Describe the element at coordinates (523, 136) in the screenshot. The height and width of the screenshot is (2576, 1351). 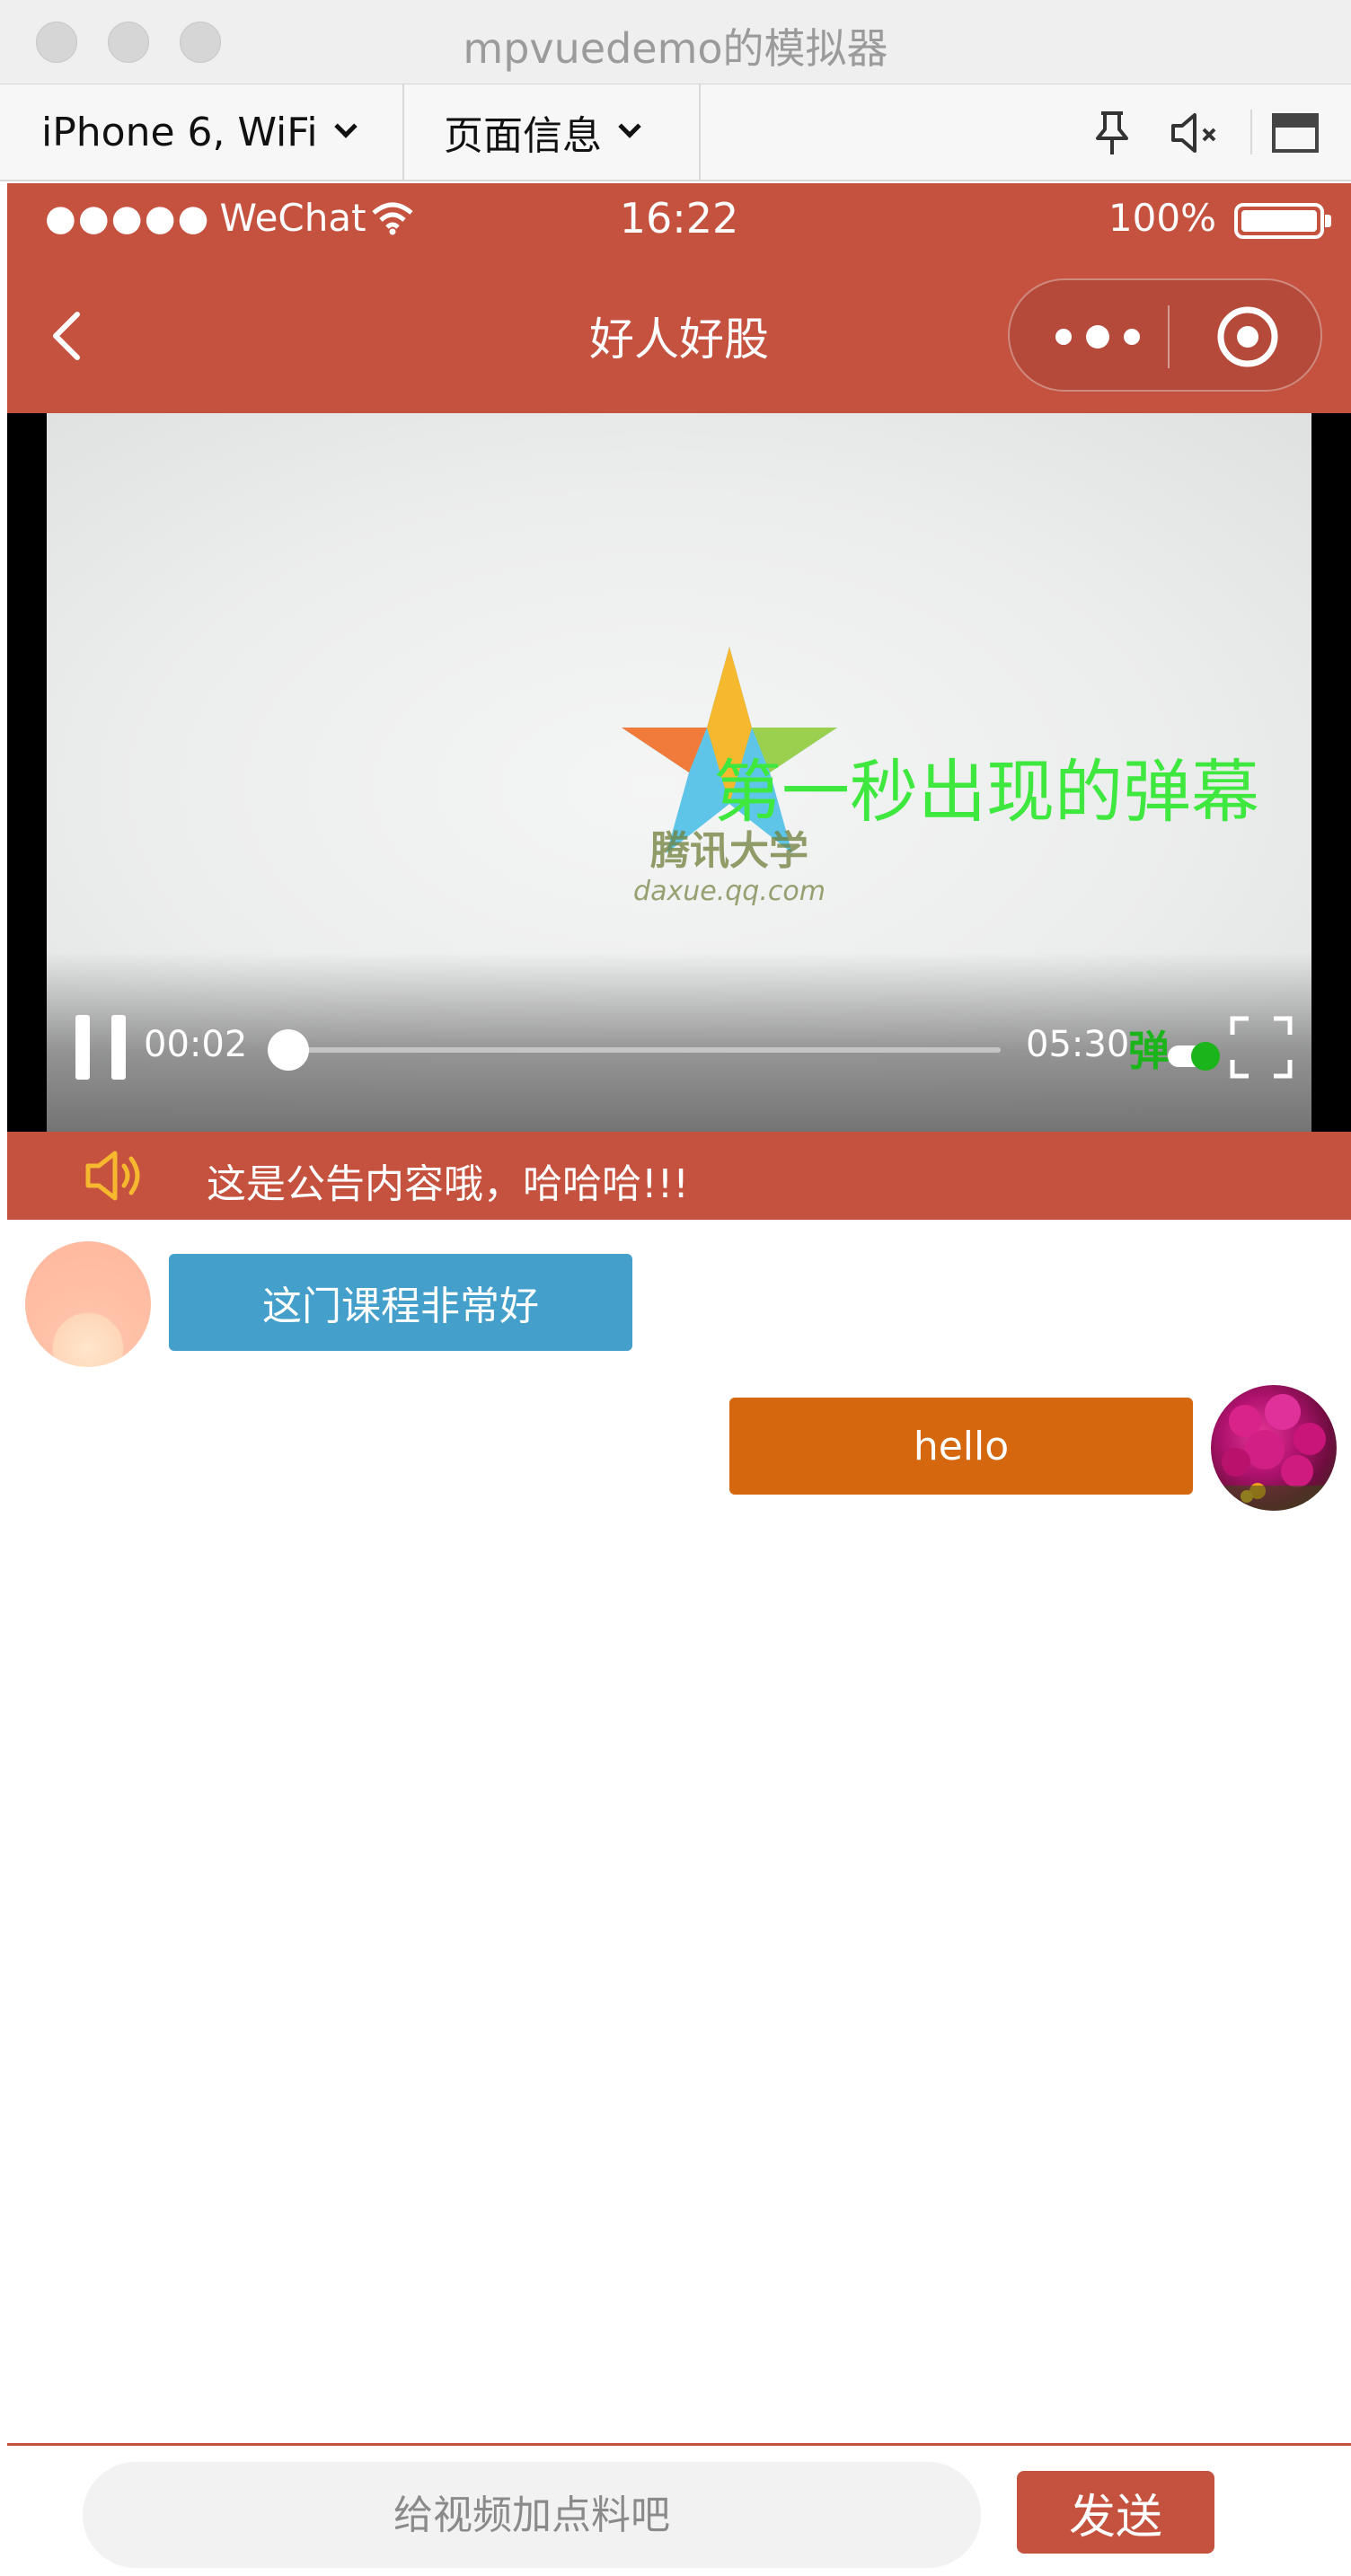
I see `page-info-label: 页面信息` at that location.